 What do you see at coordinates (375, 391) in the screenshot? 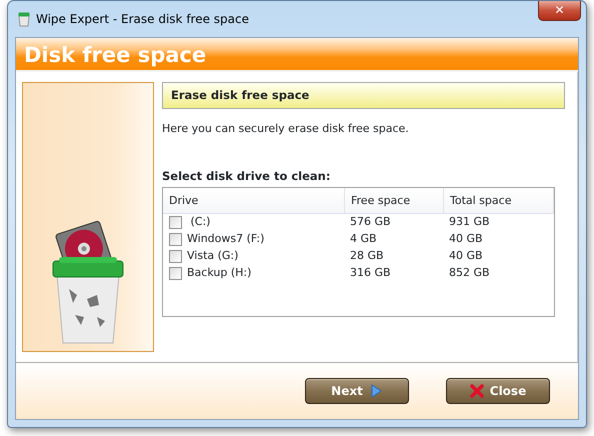
I see `arrow-right-icon` at bounding box center [375, 391].